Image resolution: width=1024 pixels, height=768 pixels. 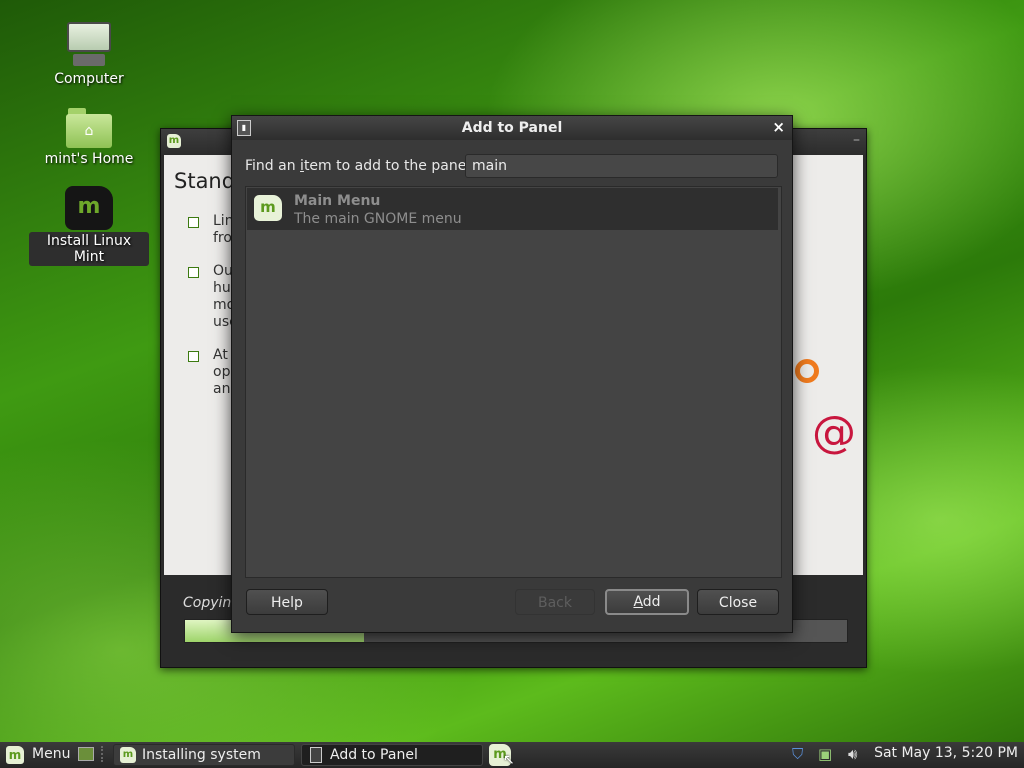 What do you see at coordinates (852, 755) in the screenshot?
I see `volume-icon: 🔊︎` at bounding box center [852, 755].